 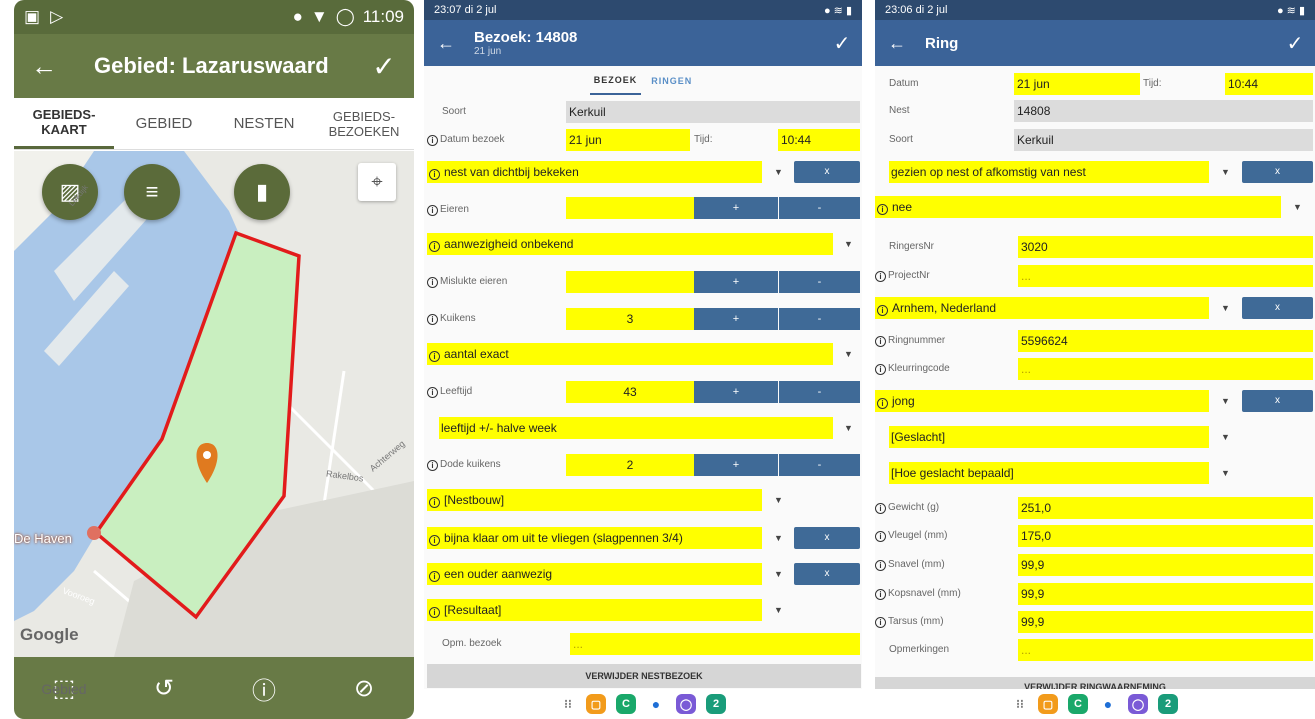 What do you see at coordinates (827, 574) in the screenshot?
I see `clear-ouder-button: x` at bounding box center [827, 574].